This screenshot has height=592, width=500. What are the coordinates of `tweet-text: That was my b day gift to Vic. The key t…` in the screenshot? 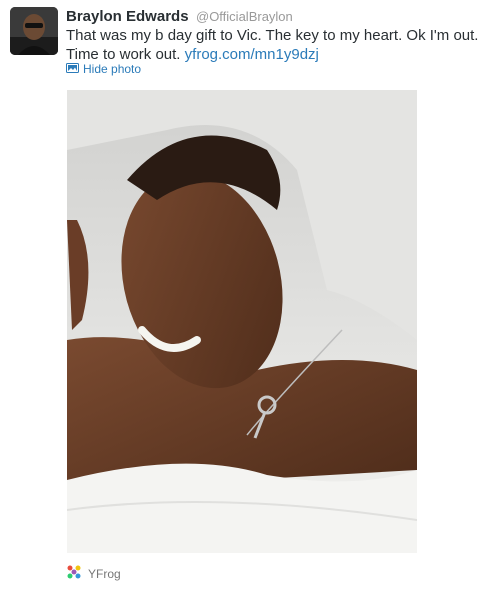 It's located at (276, 45).